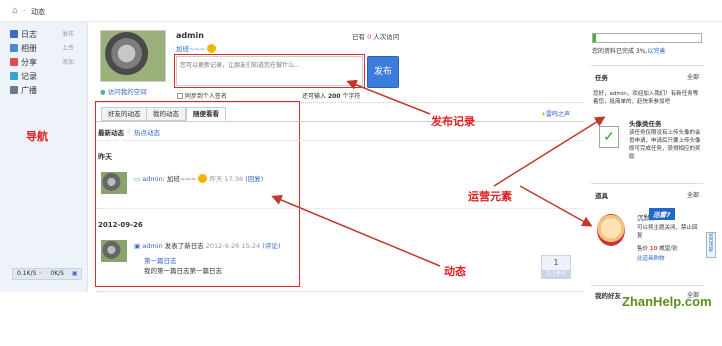 The width and height of the screenshot is (722, 346). I want to click on feed-group-date: 2012-09-26, so click(120, 225).